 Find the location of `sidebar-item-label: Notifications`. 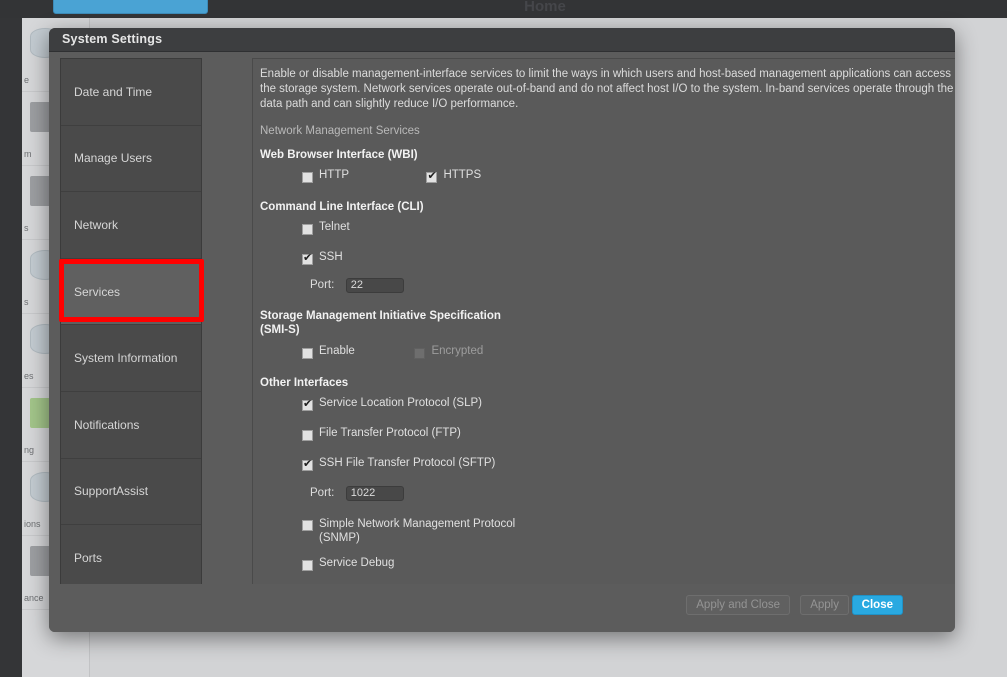

sidebar-item-label: Notifications is located at coordinates (107, 424).